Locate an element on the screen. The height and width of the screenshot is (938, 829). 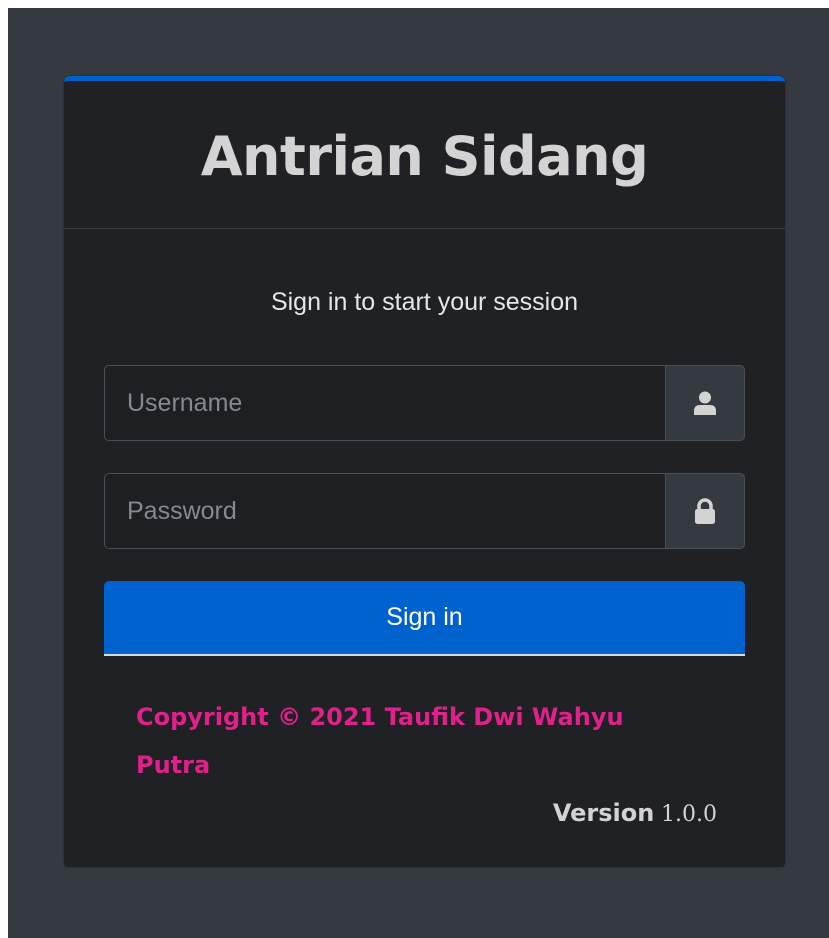
username-input is located at coordinates (384, 403).